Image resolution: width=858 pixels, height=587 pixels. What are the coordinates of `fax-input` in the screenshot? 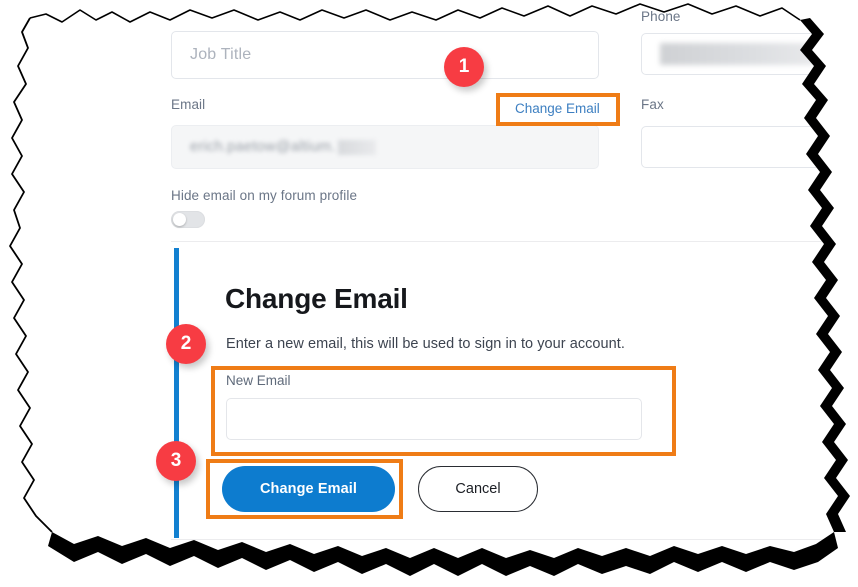 It's located at (749, 147).